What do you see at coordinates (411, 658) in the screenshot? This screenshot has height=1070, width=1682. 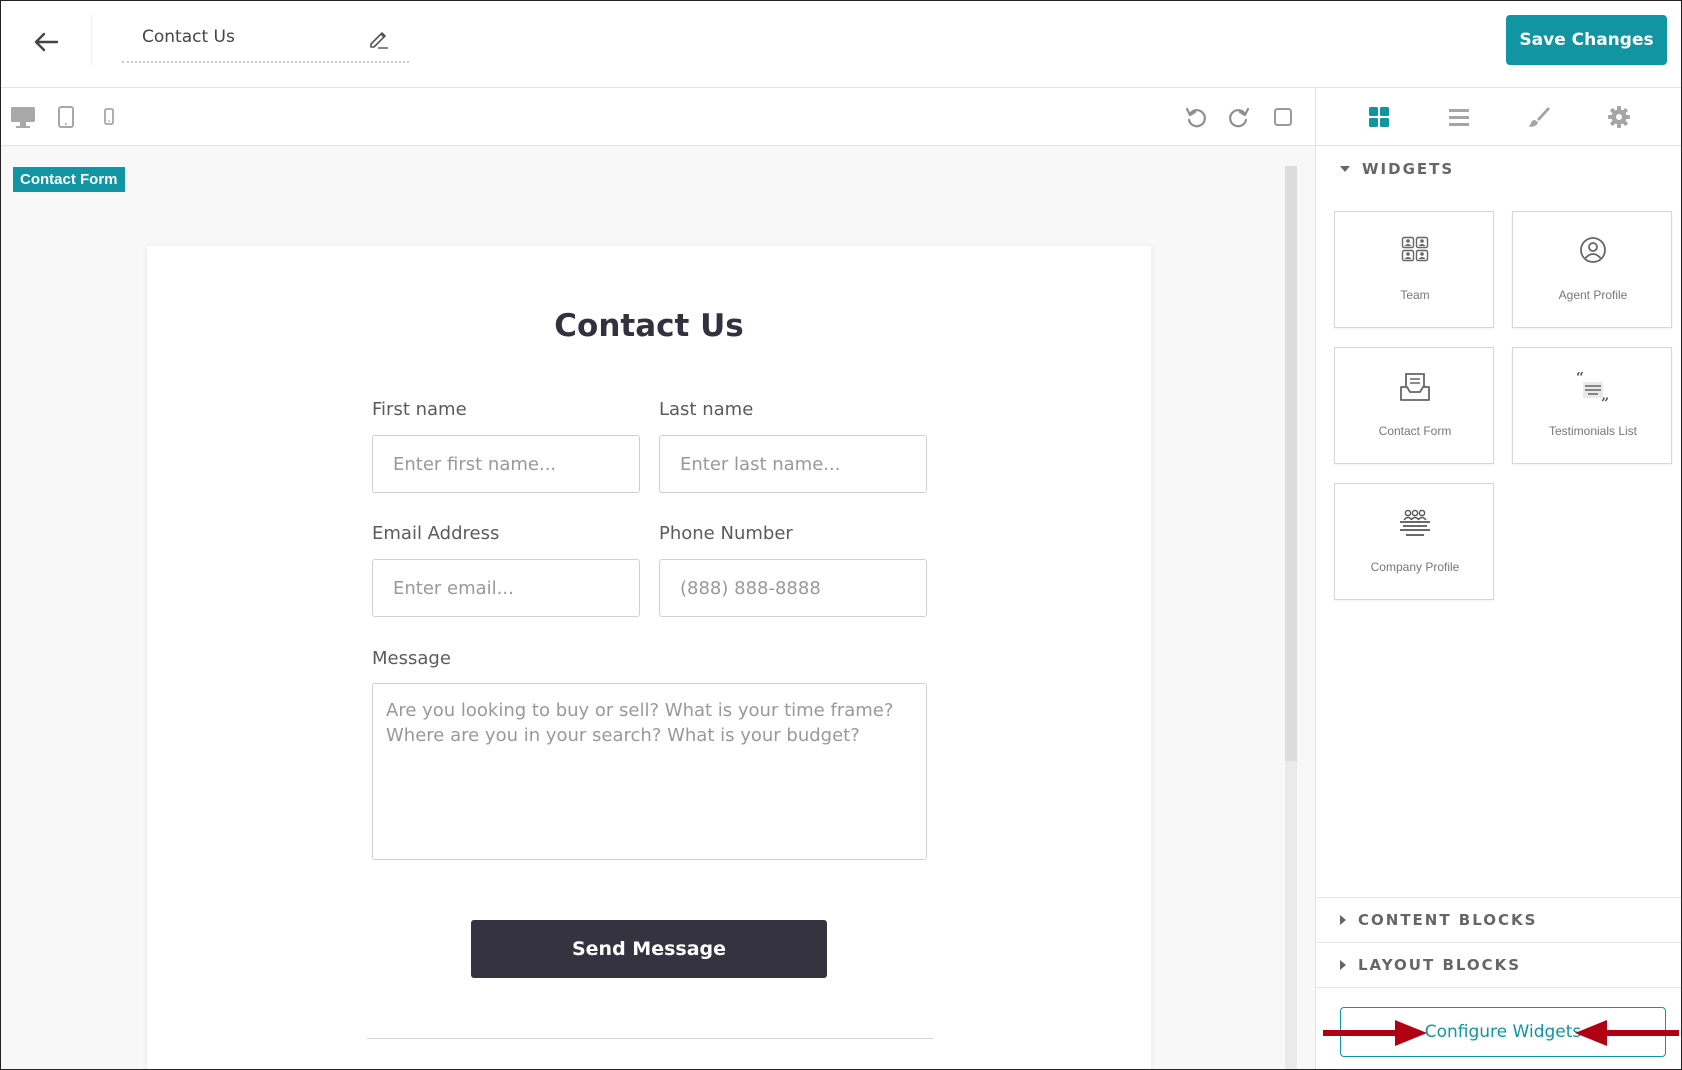 I see `message-label: Message` at bounding box center [411, 658].